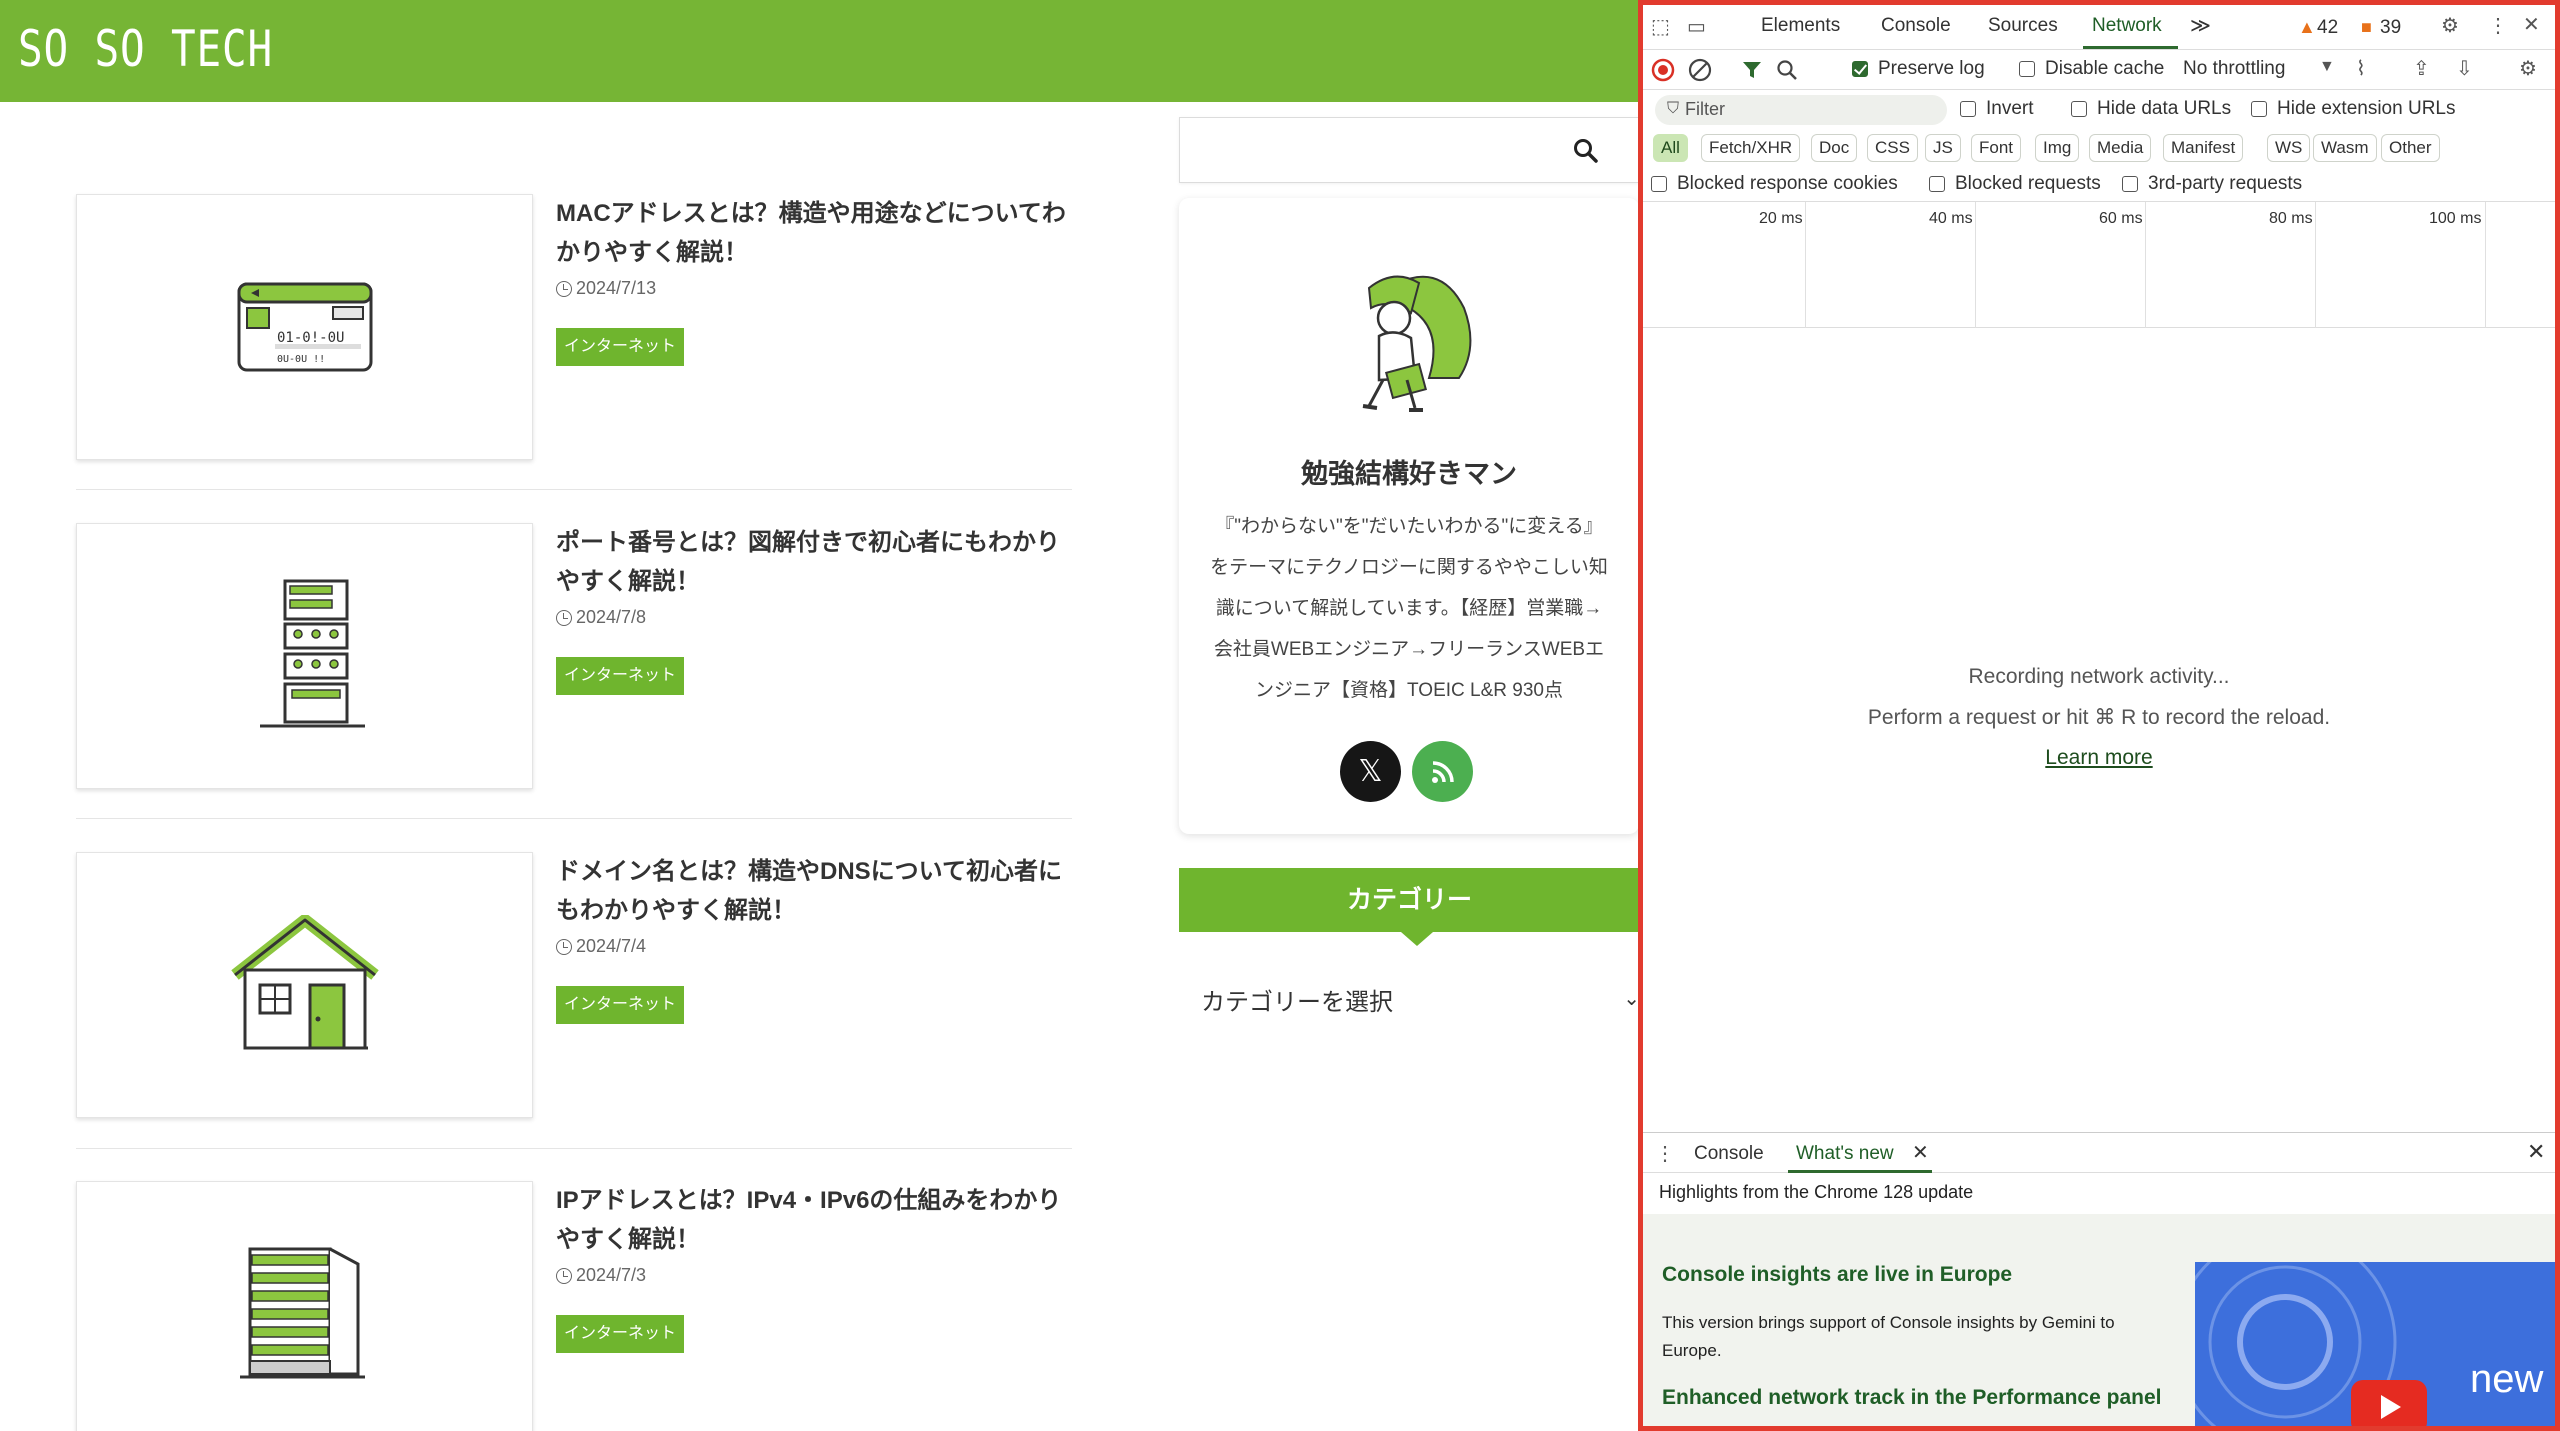 The image size is (2560, 1431). Describe the element at coordinates (1297, 1002) in the screenshot. I see `category-select-label: カテゴリーを選択` at that location.